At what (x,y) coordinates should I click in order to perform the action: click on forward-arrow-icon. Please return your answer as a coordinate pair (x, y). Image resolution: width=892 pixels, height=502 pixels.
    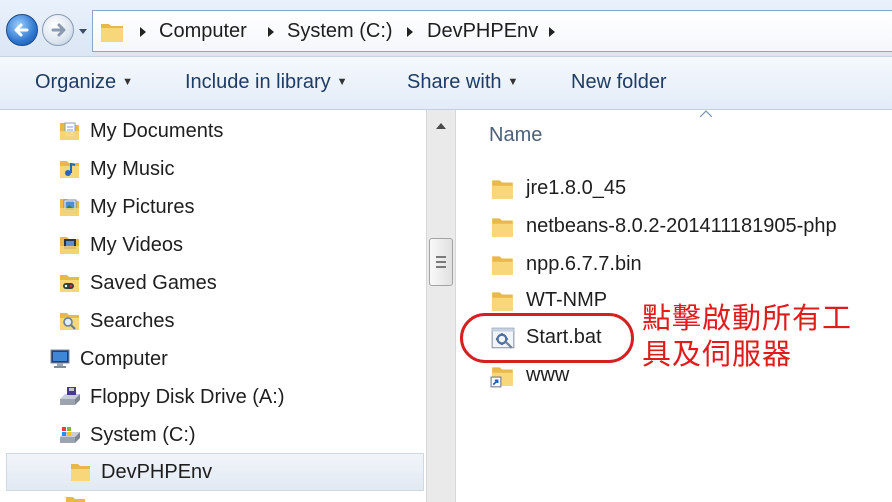
    Looking at the image, I should click on (58, 30).